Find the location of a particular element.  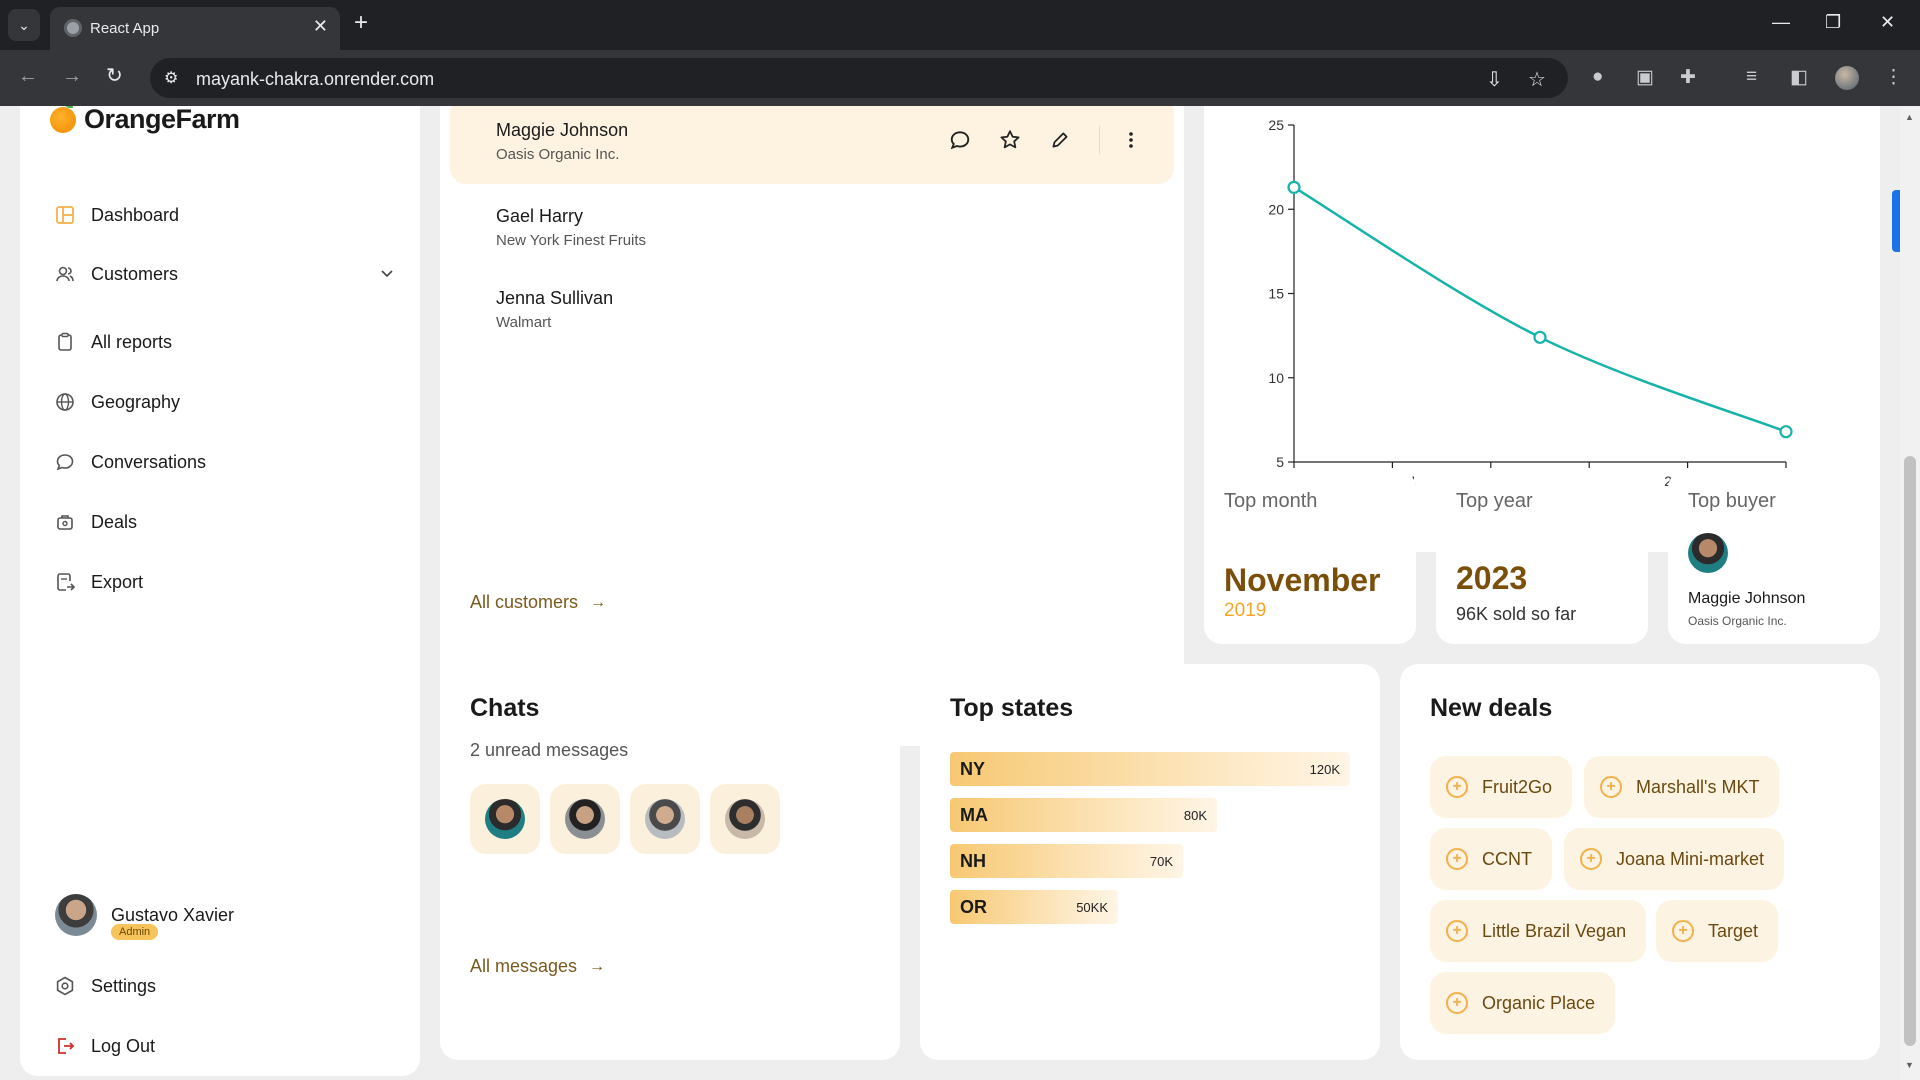

media-icon: ≡ is located at coordinates (1751, 77).